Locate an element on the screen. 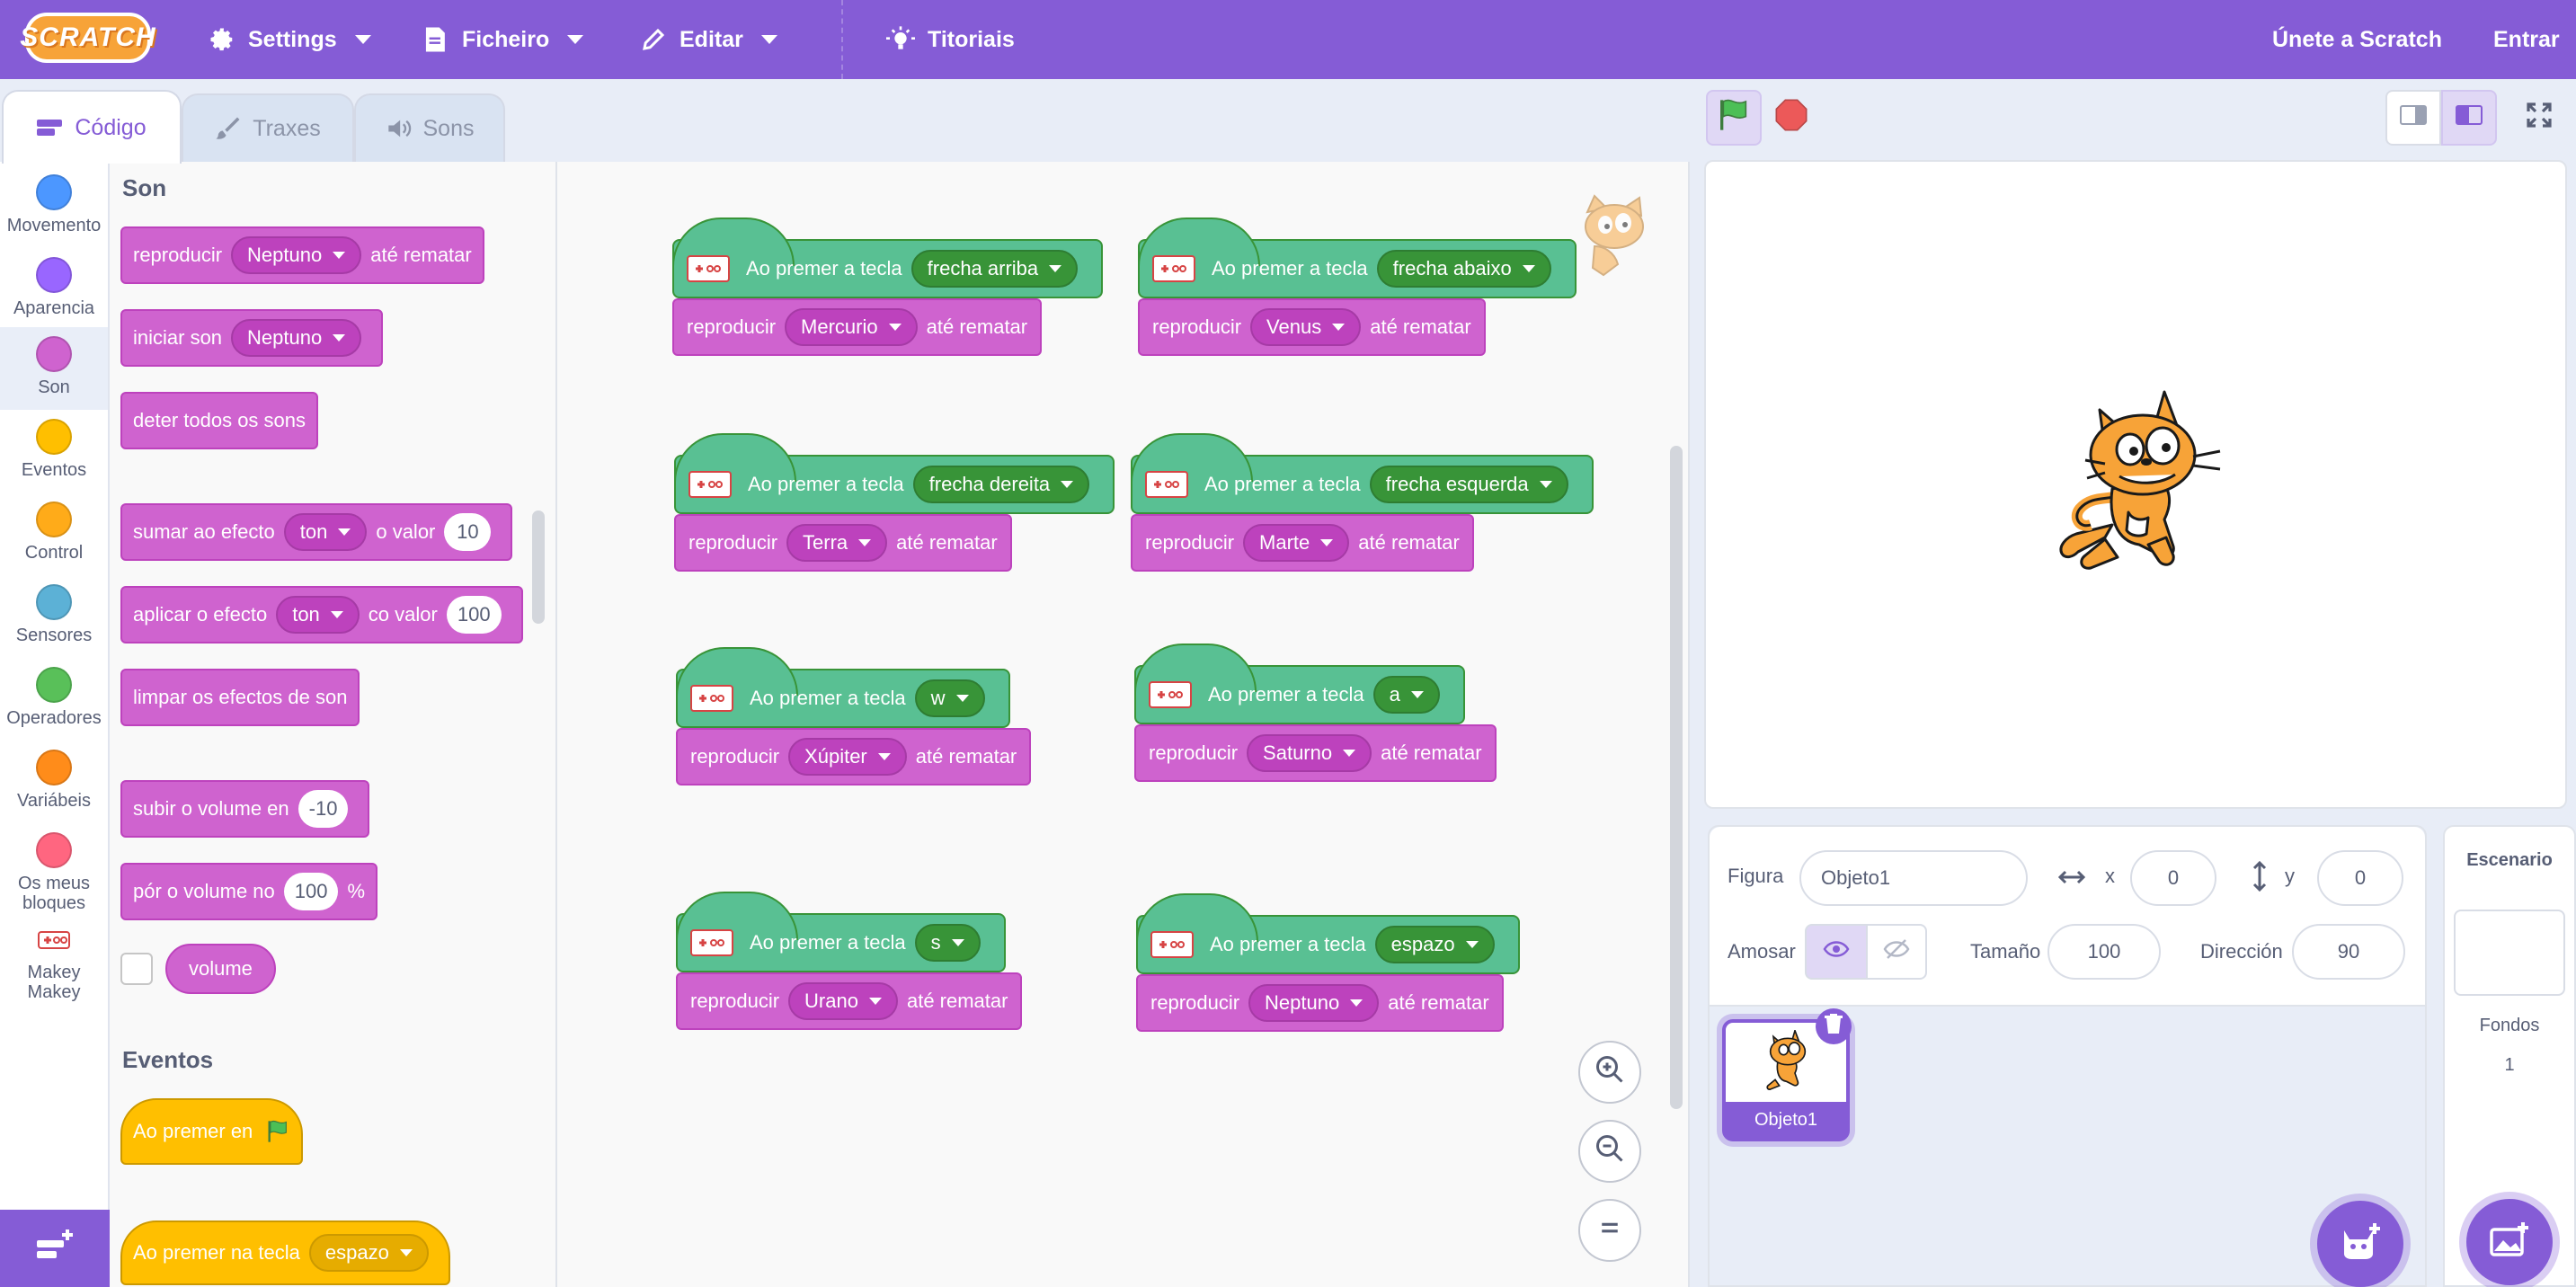  tab-sounds: Sons is located at coordinates (429, 127).